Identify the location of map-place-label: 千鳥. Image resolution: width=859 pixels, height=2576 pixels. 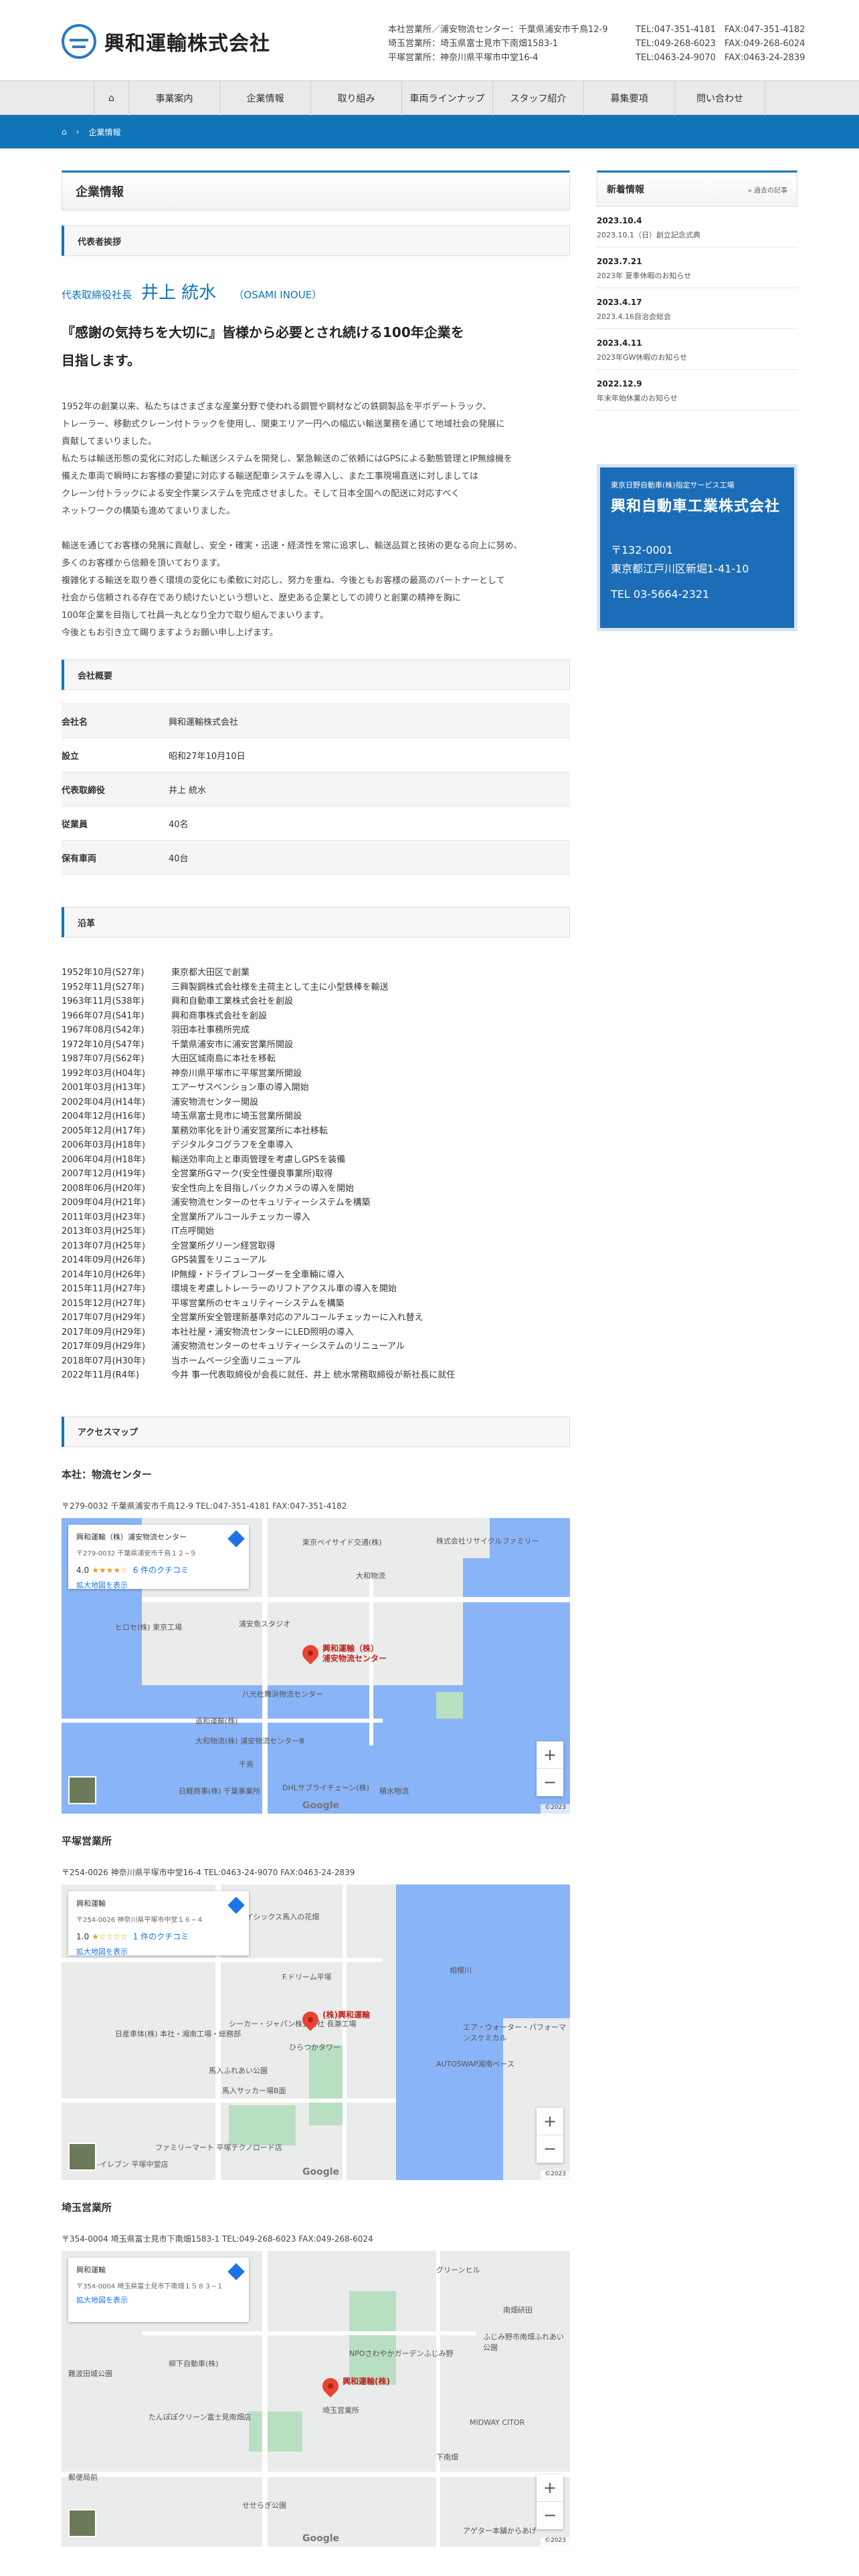
(247, 1764).